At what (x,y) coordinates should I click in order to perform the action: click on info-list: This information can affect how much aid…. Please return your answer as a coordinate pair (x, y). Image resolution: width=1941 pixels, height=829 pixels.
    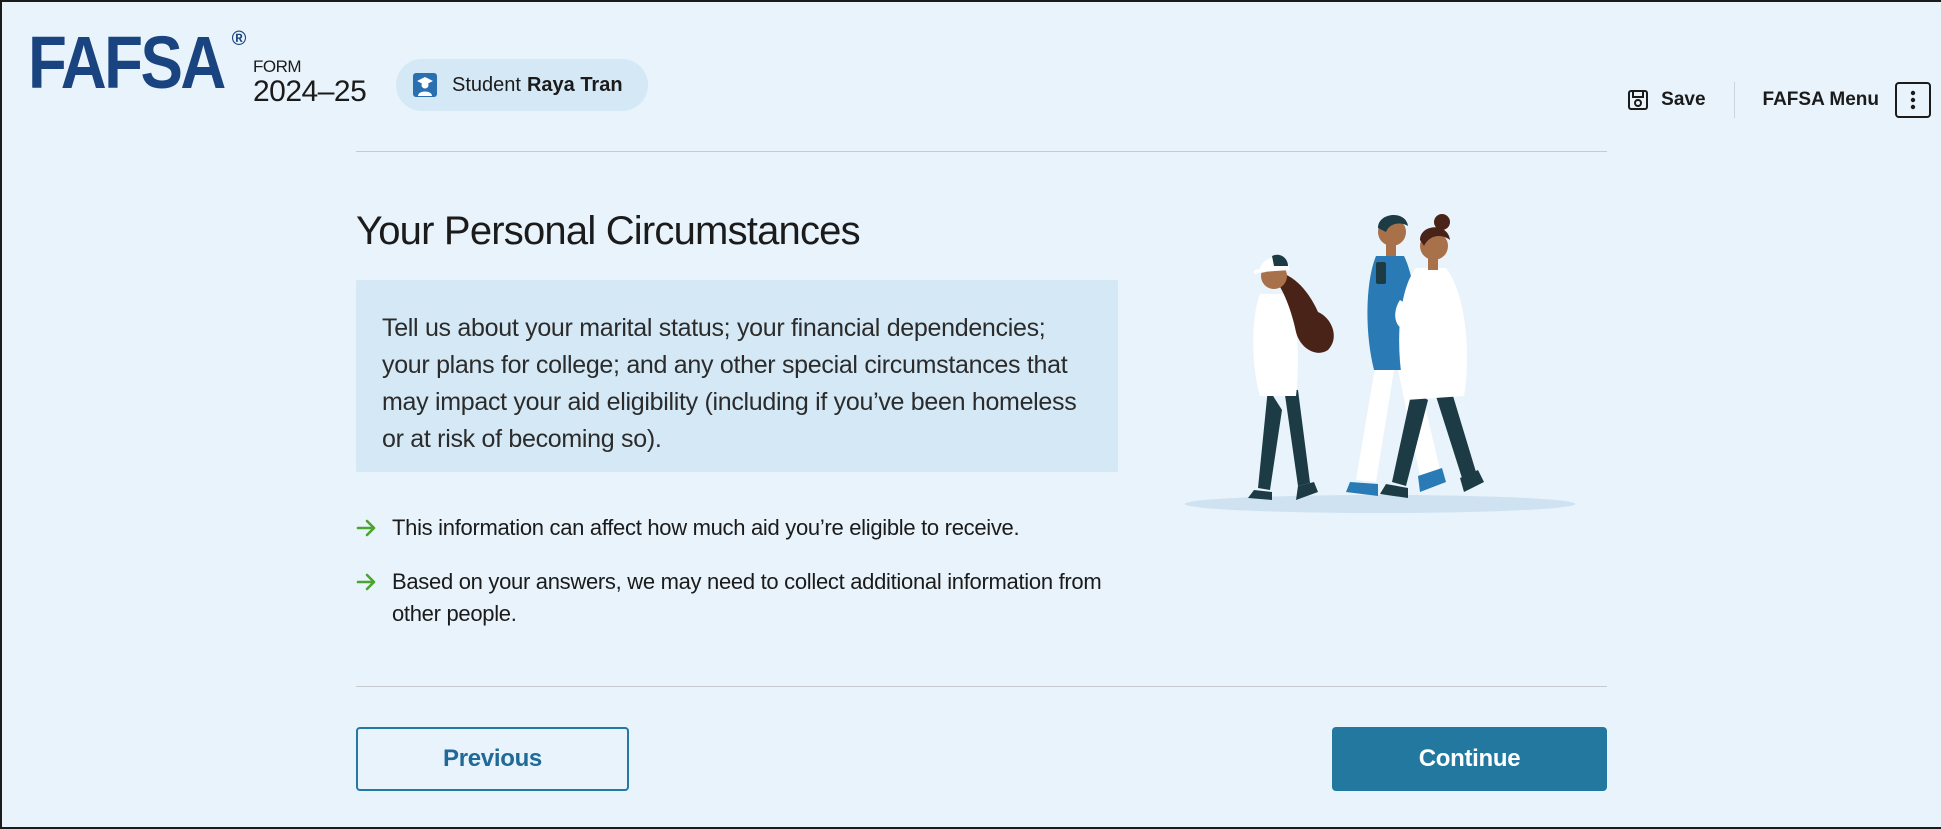
    Looking at the image, I should click on (736, 571).